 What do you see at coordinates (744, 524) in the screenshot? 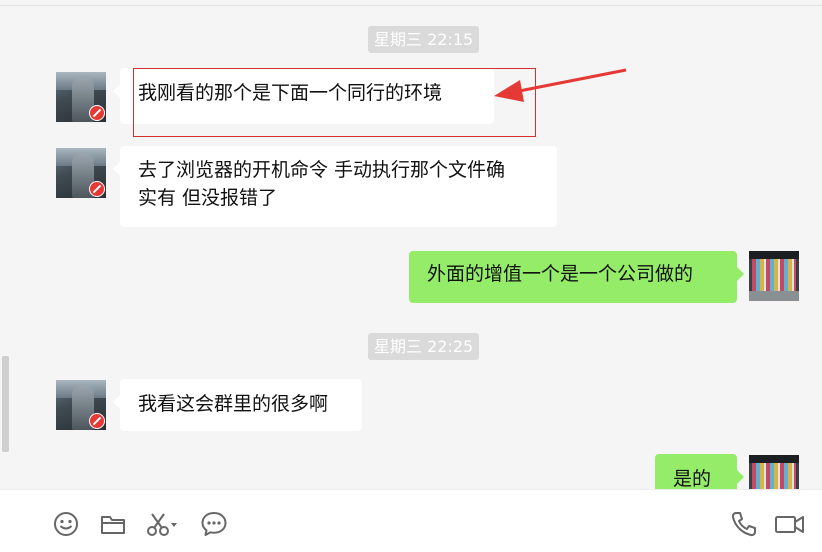
I see `phone-icon` at bounding box center [744, 524].